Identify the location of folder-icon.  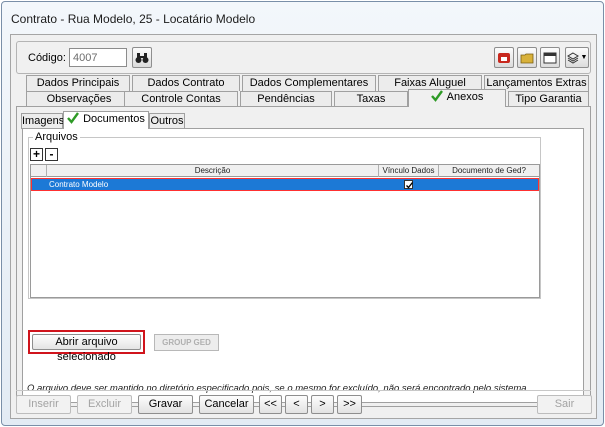
(527, 58).